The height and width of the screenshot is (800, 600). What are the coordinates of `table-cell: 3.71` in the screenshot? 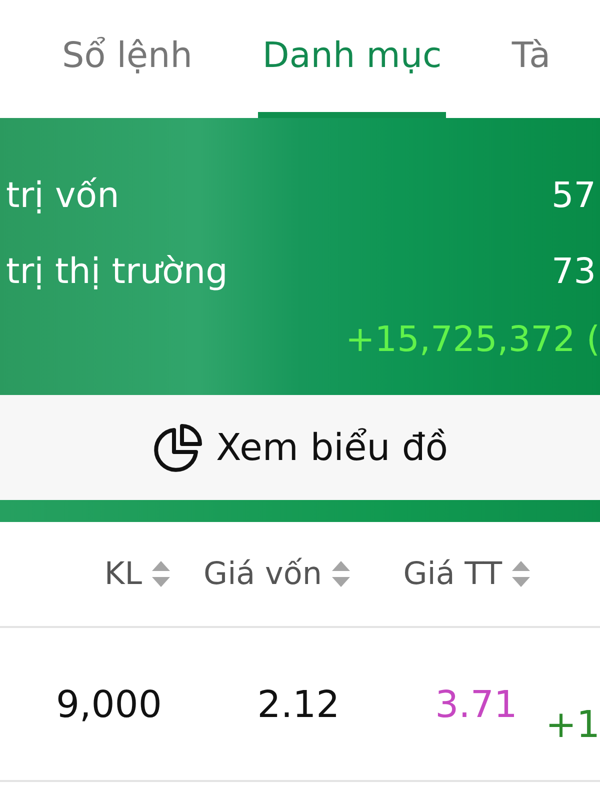 It's located at (476, 704).